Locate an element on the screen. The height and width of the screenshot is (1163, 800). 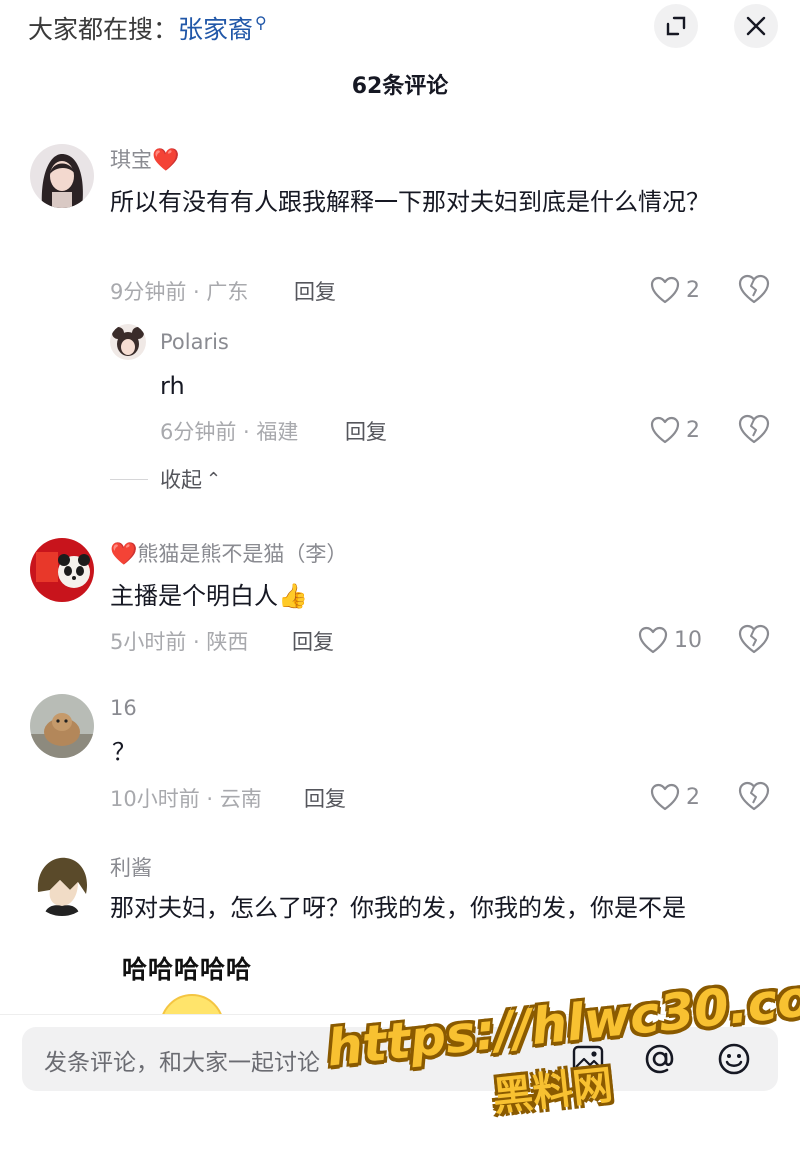
comment-composer: 发条评论，和大家一起讨论 is located at coordinates (400, 1088).